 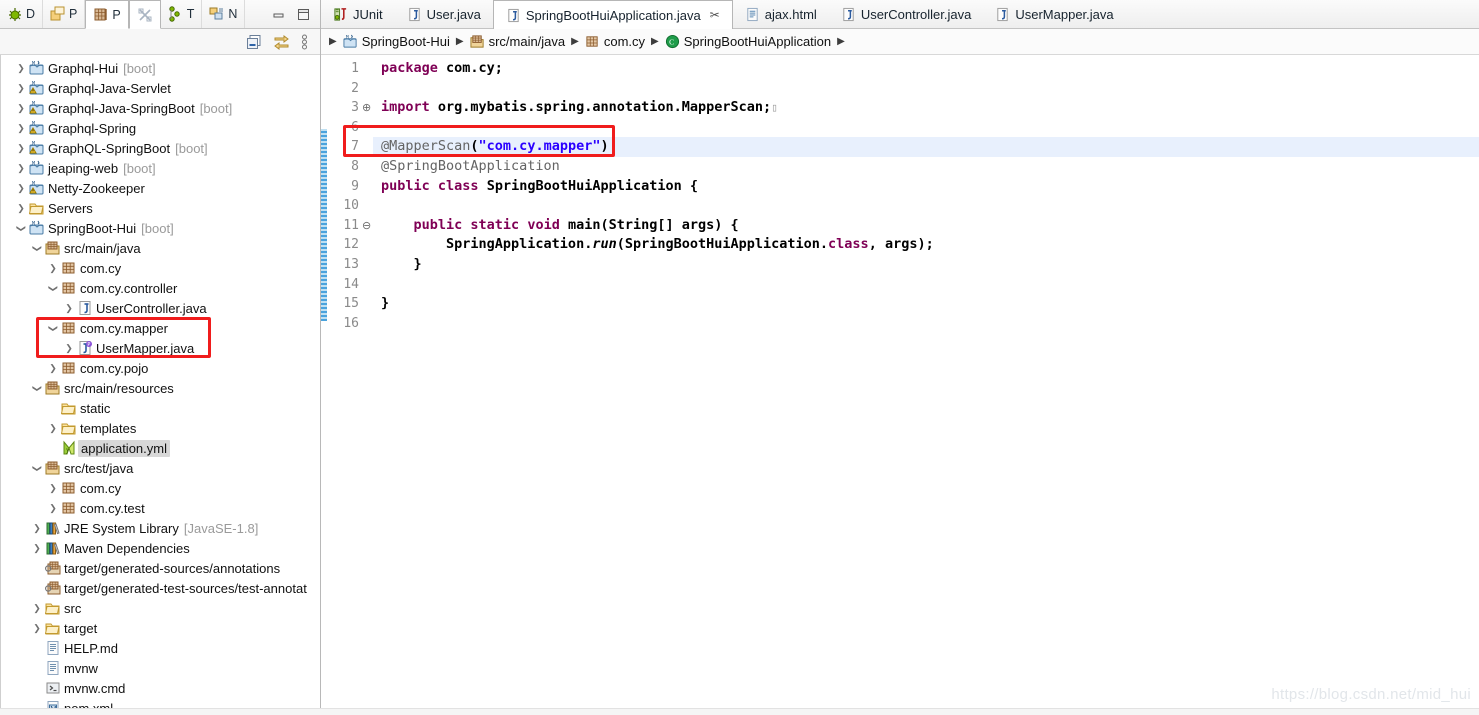 What do you see at coordinates (1054, 14) in the screenshot?
I see `editor-tab-usermapper-java: UserMapper.java` at bounding box center [1054, 14].